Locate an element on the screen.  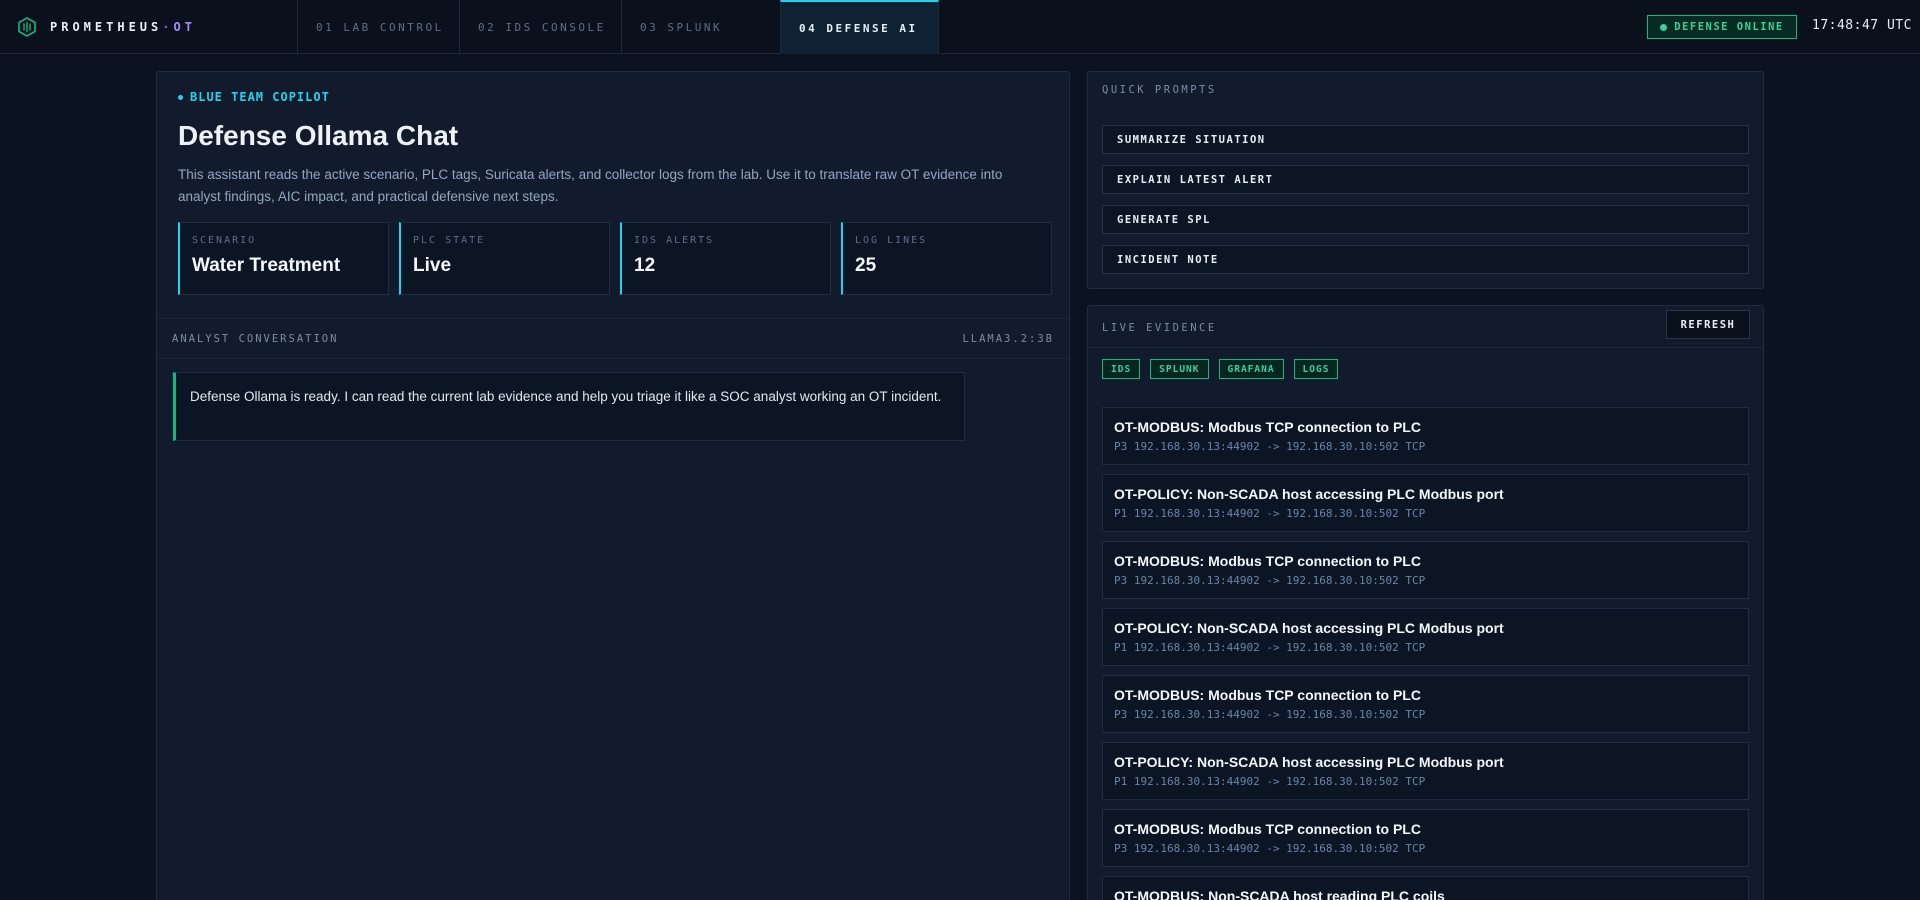
refresh-button: REFRESH is located at coordinates (1708, 324).